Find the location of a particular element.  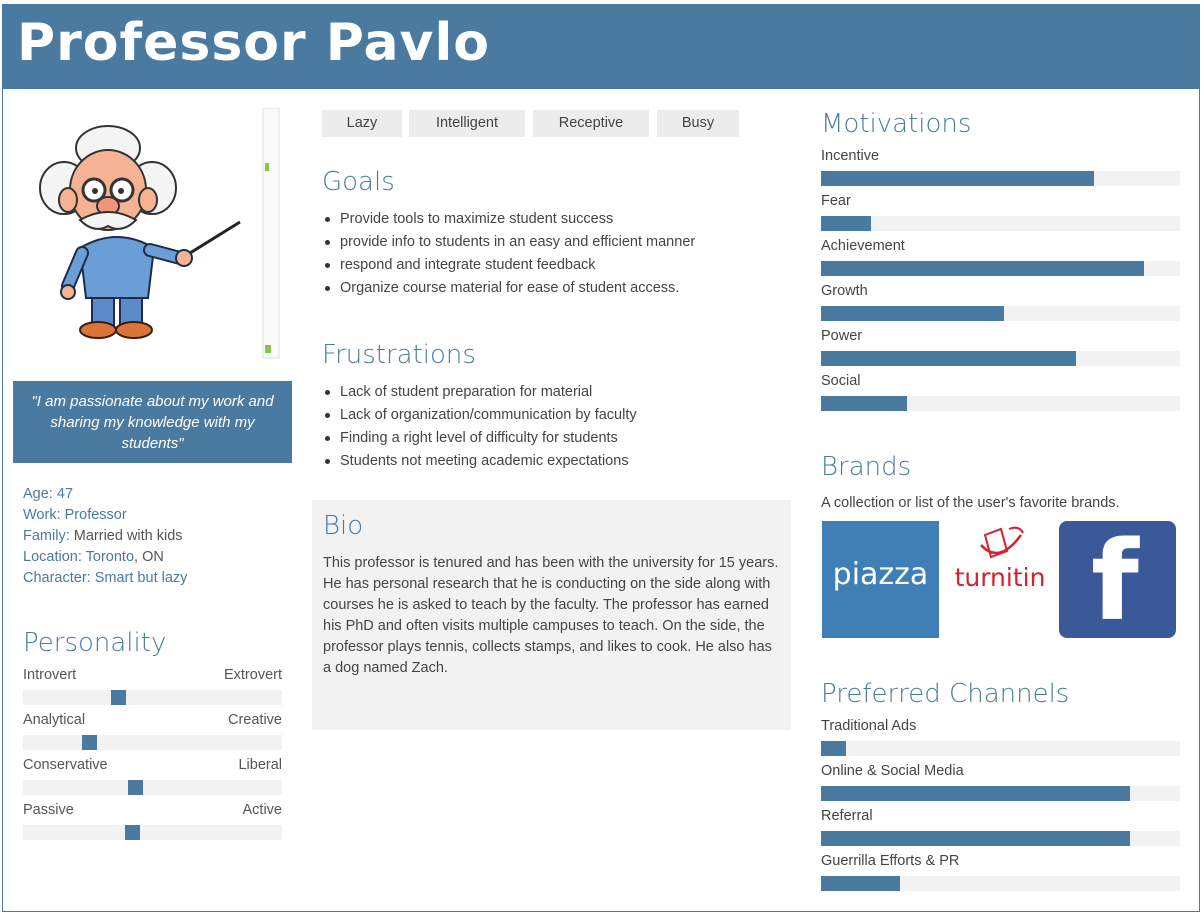

turnitin-mark-icon is located at coordinates (1002, 542).